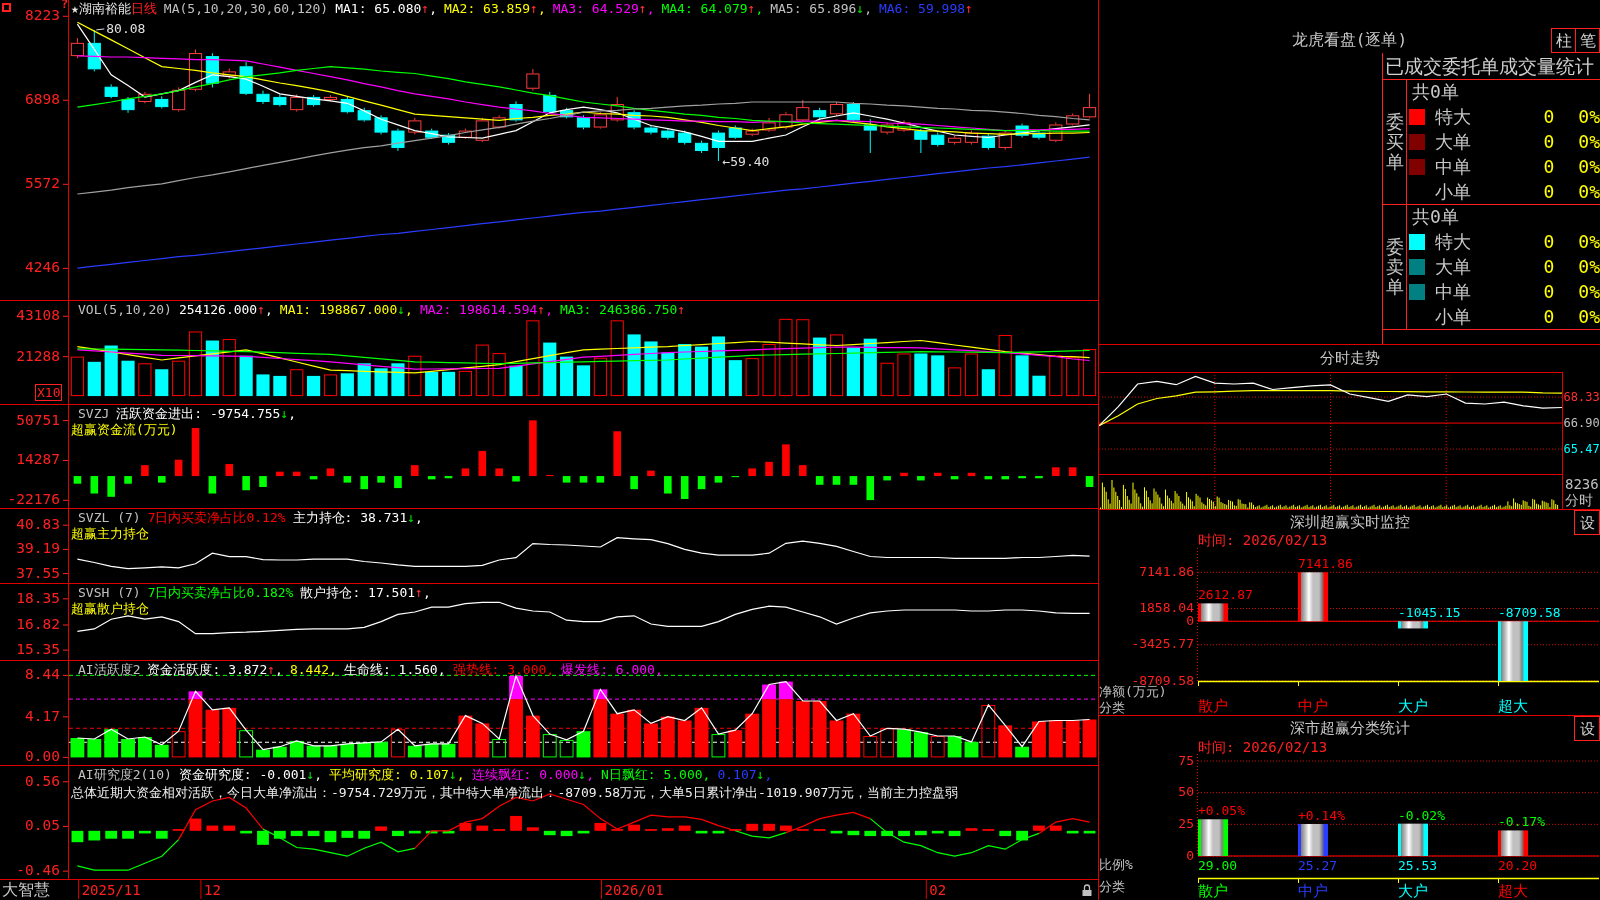  I want to click on axis-label: 18.35, so click(38, 597).